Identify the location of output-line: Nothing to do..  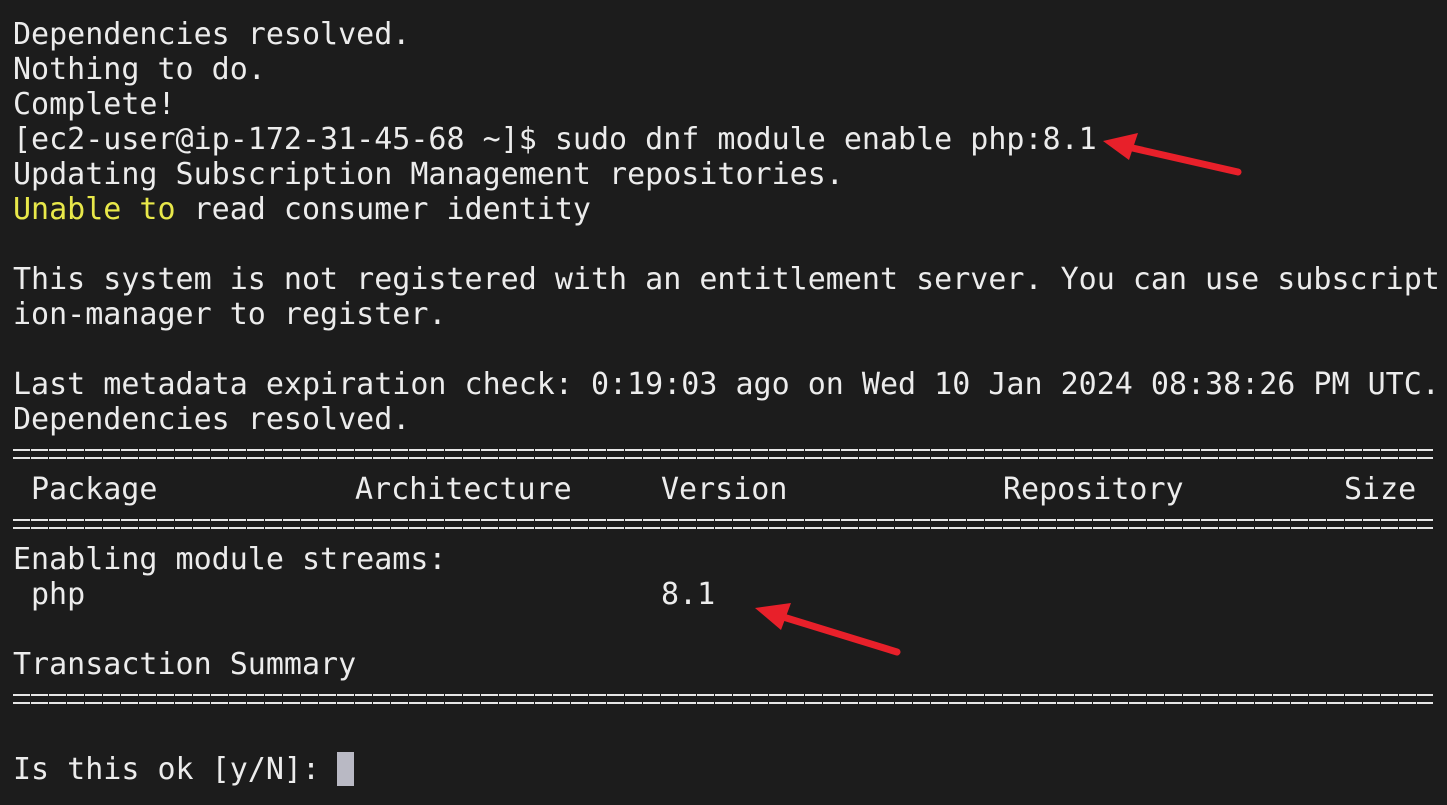
(139, 69).